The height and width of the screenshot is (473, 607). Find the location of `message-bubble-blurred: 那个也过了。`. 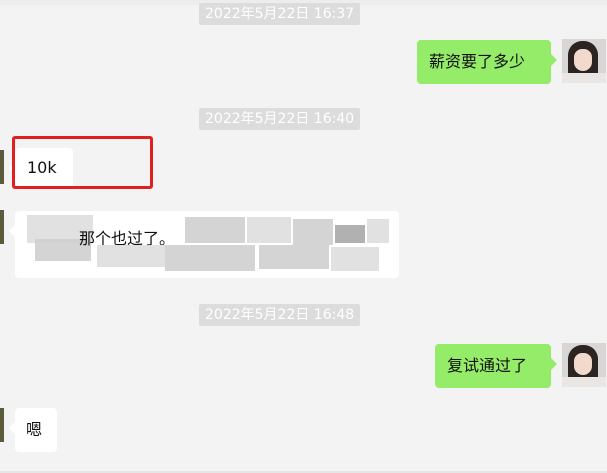

message-bubble-blurred: 那个也过了。 is located at coordinates (204, 244).